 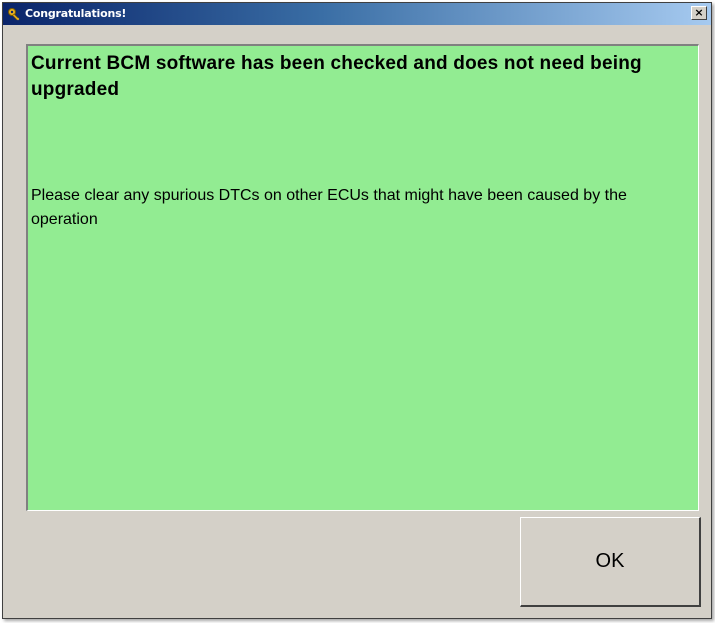 I want to click on close-button: ×, so click(x=699, y=13).